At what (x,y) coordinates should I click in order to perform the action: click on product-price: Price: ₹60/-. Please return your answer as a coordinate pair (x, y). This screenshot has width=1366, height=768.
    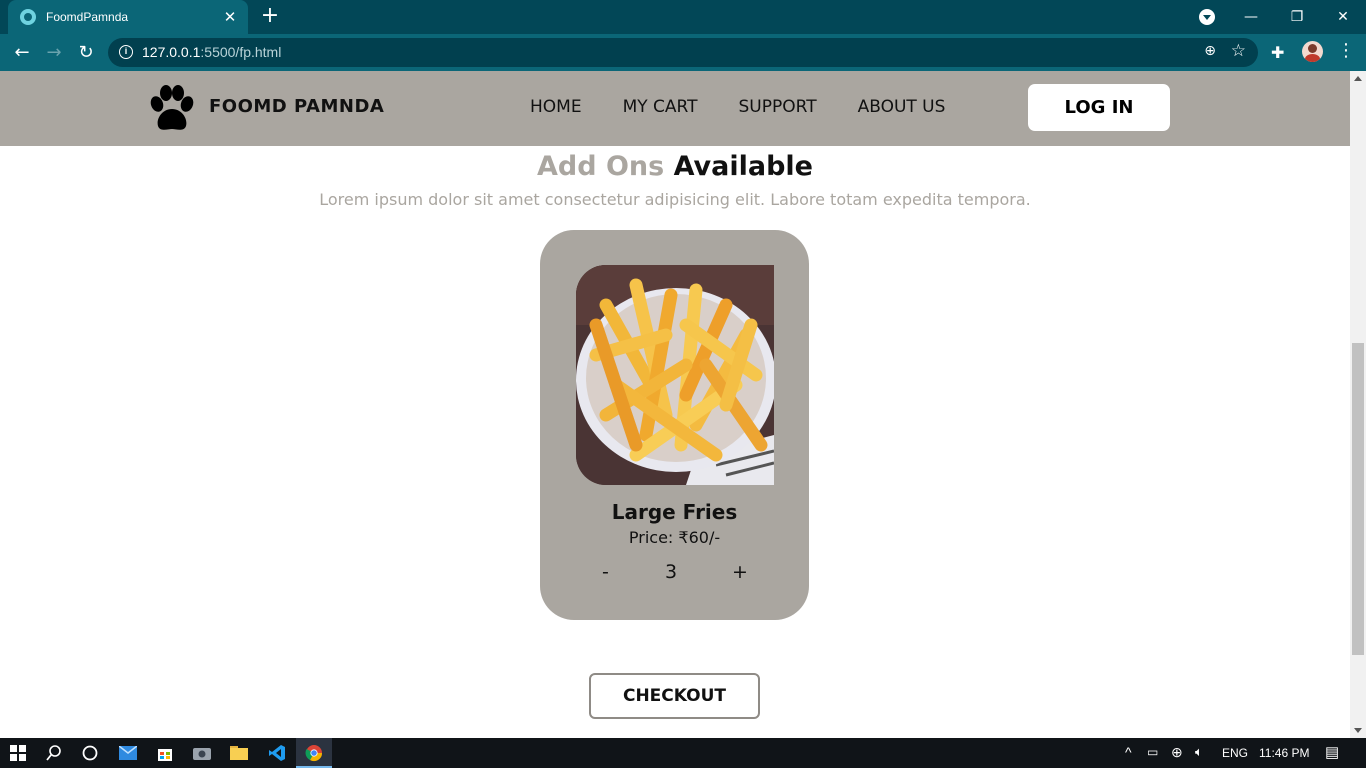
    Looking at the image, I should click on (674, 537).